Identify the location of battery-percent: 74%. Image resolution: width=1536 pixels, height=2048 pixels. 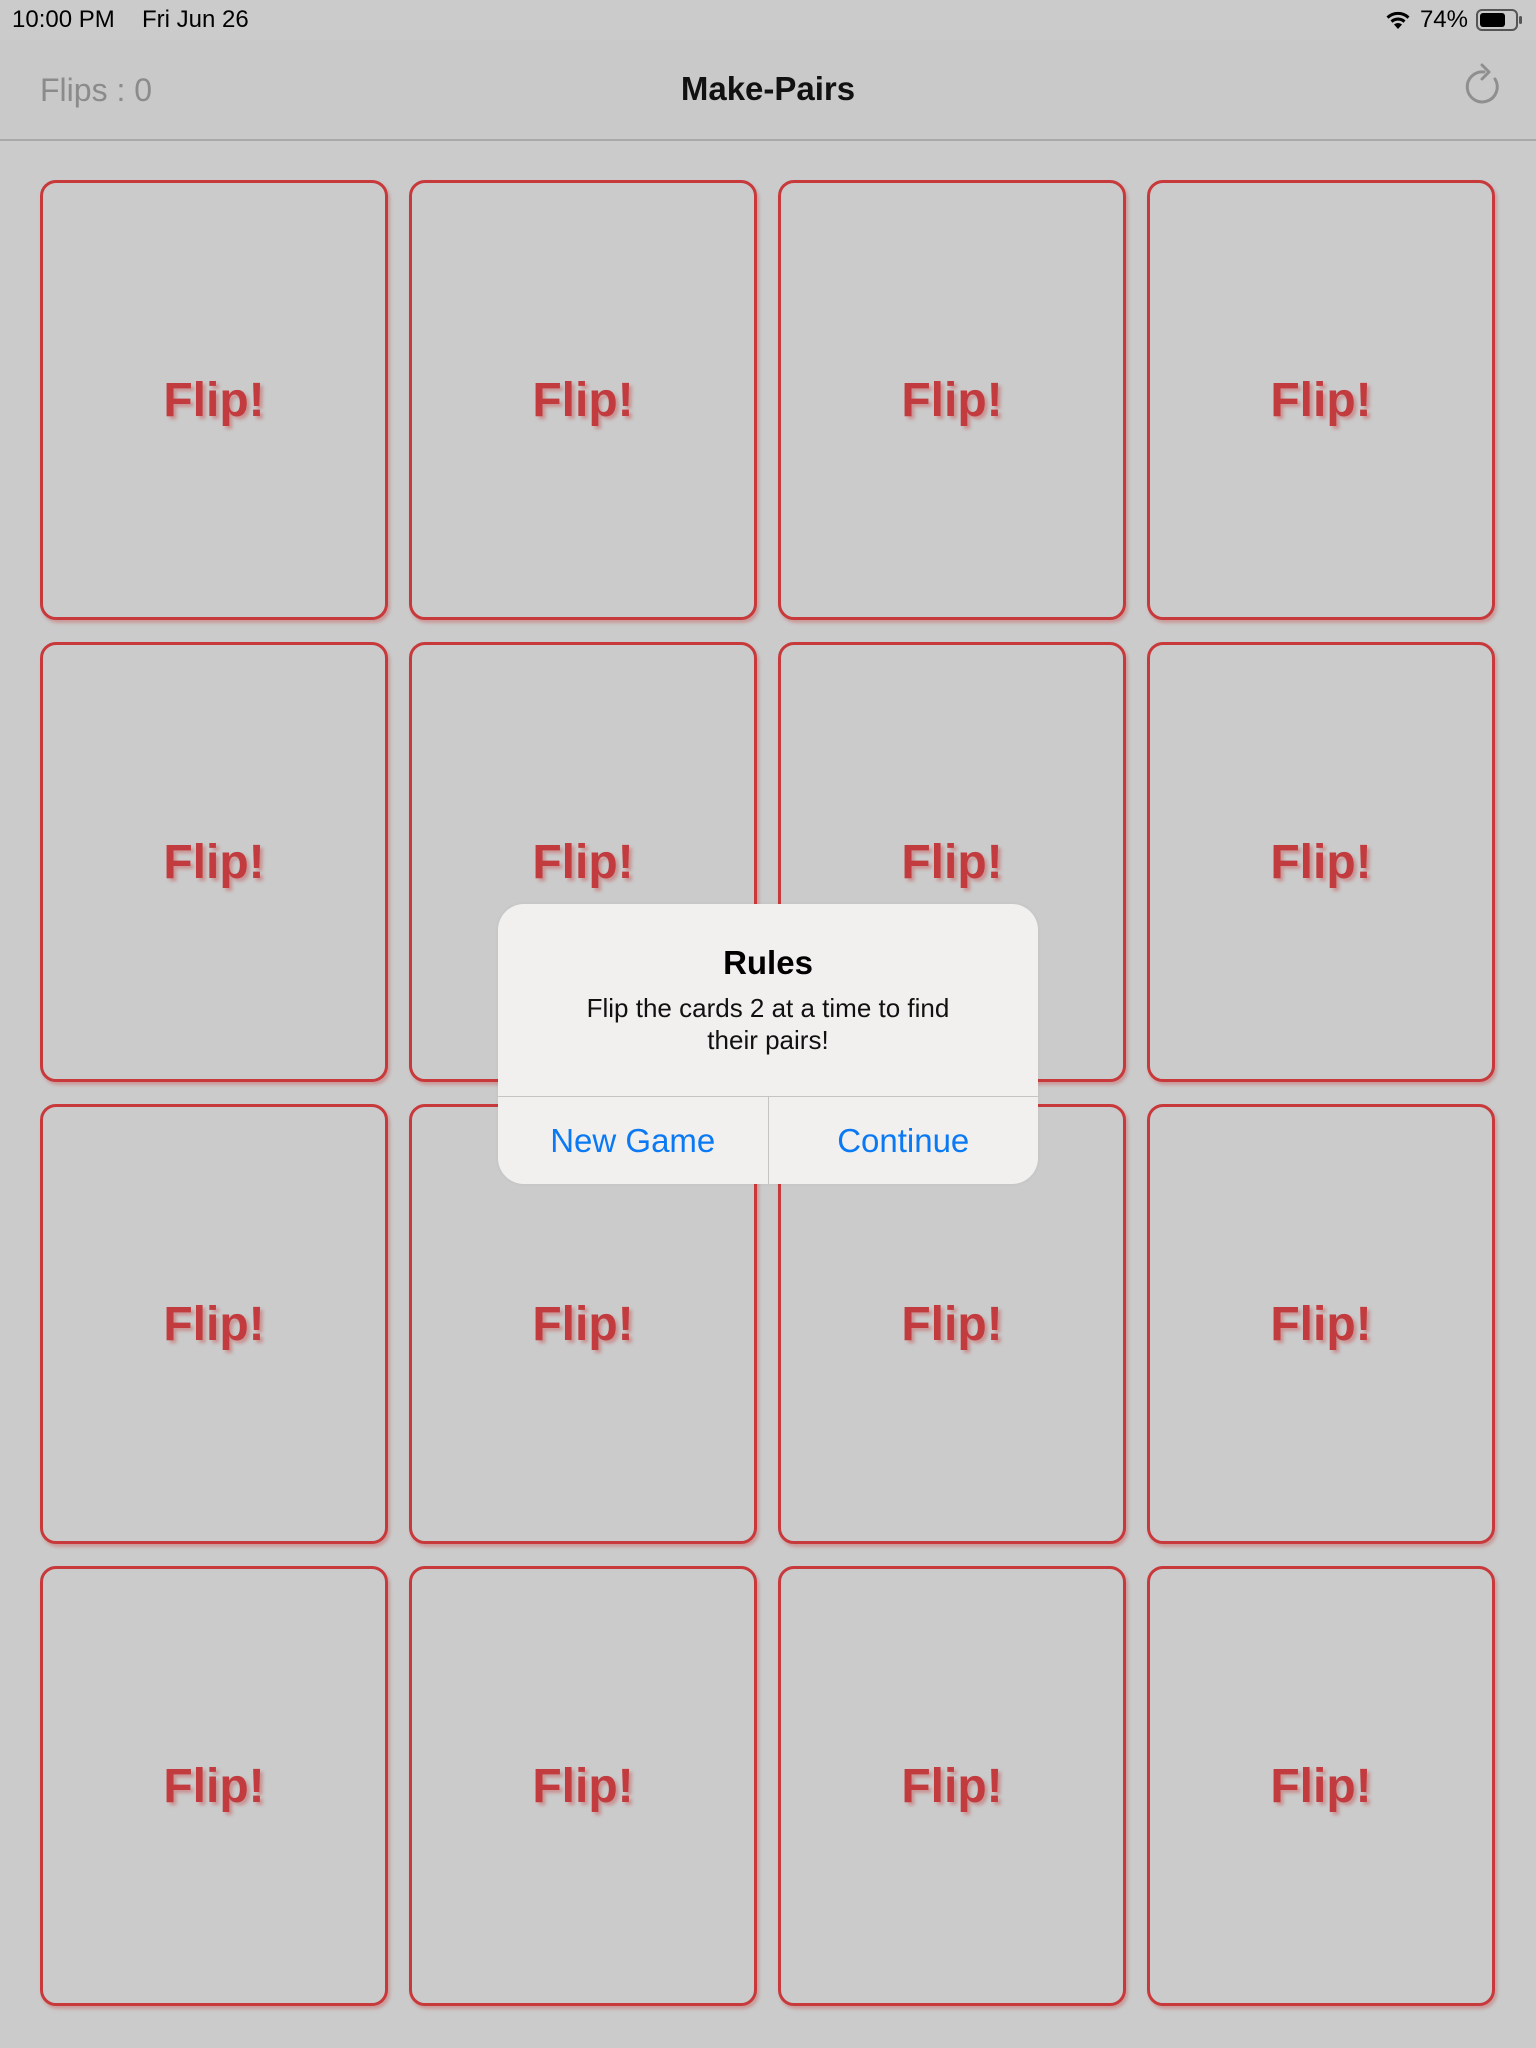
(1443, 19).